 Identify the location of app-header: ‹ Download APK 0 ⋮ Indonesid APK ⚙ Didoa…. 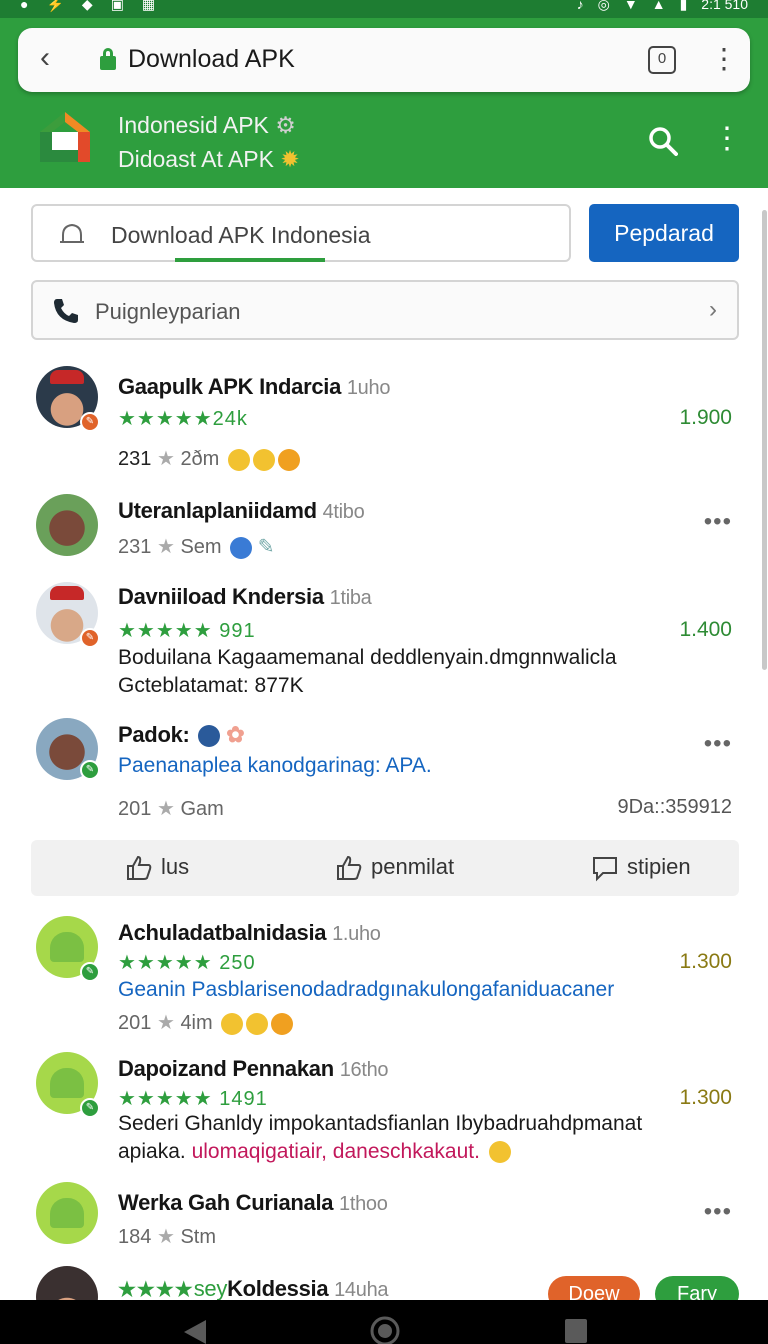
(384, 103).